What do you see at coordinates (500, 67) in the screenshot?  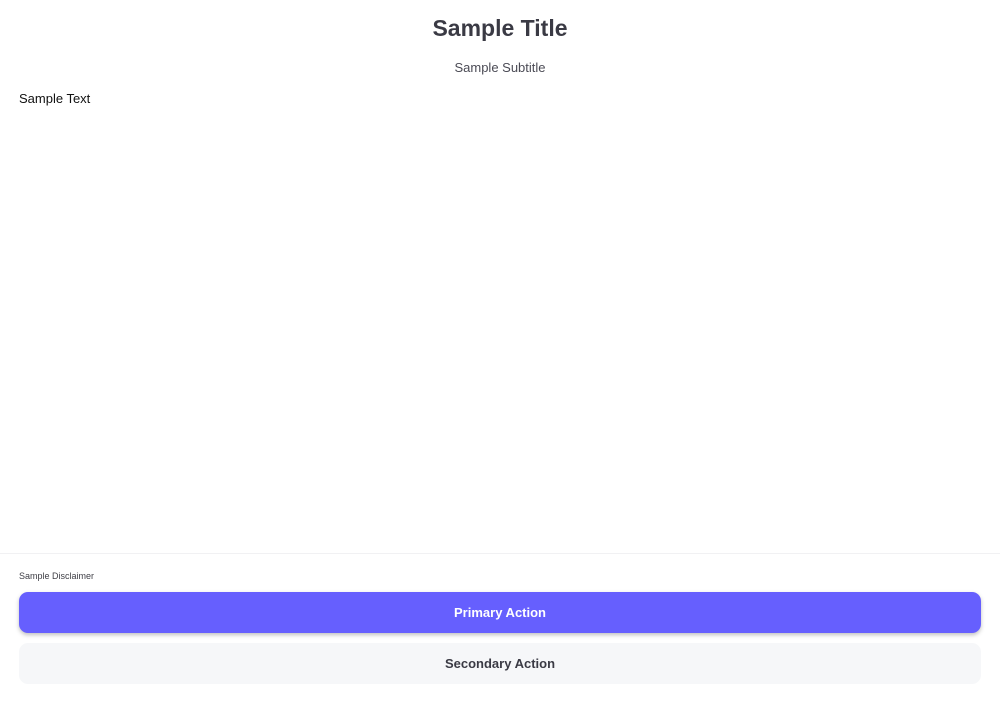 I see `page-subtitle: Sample Subtitle` at bounding box center [500, 67].